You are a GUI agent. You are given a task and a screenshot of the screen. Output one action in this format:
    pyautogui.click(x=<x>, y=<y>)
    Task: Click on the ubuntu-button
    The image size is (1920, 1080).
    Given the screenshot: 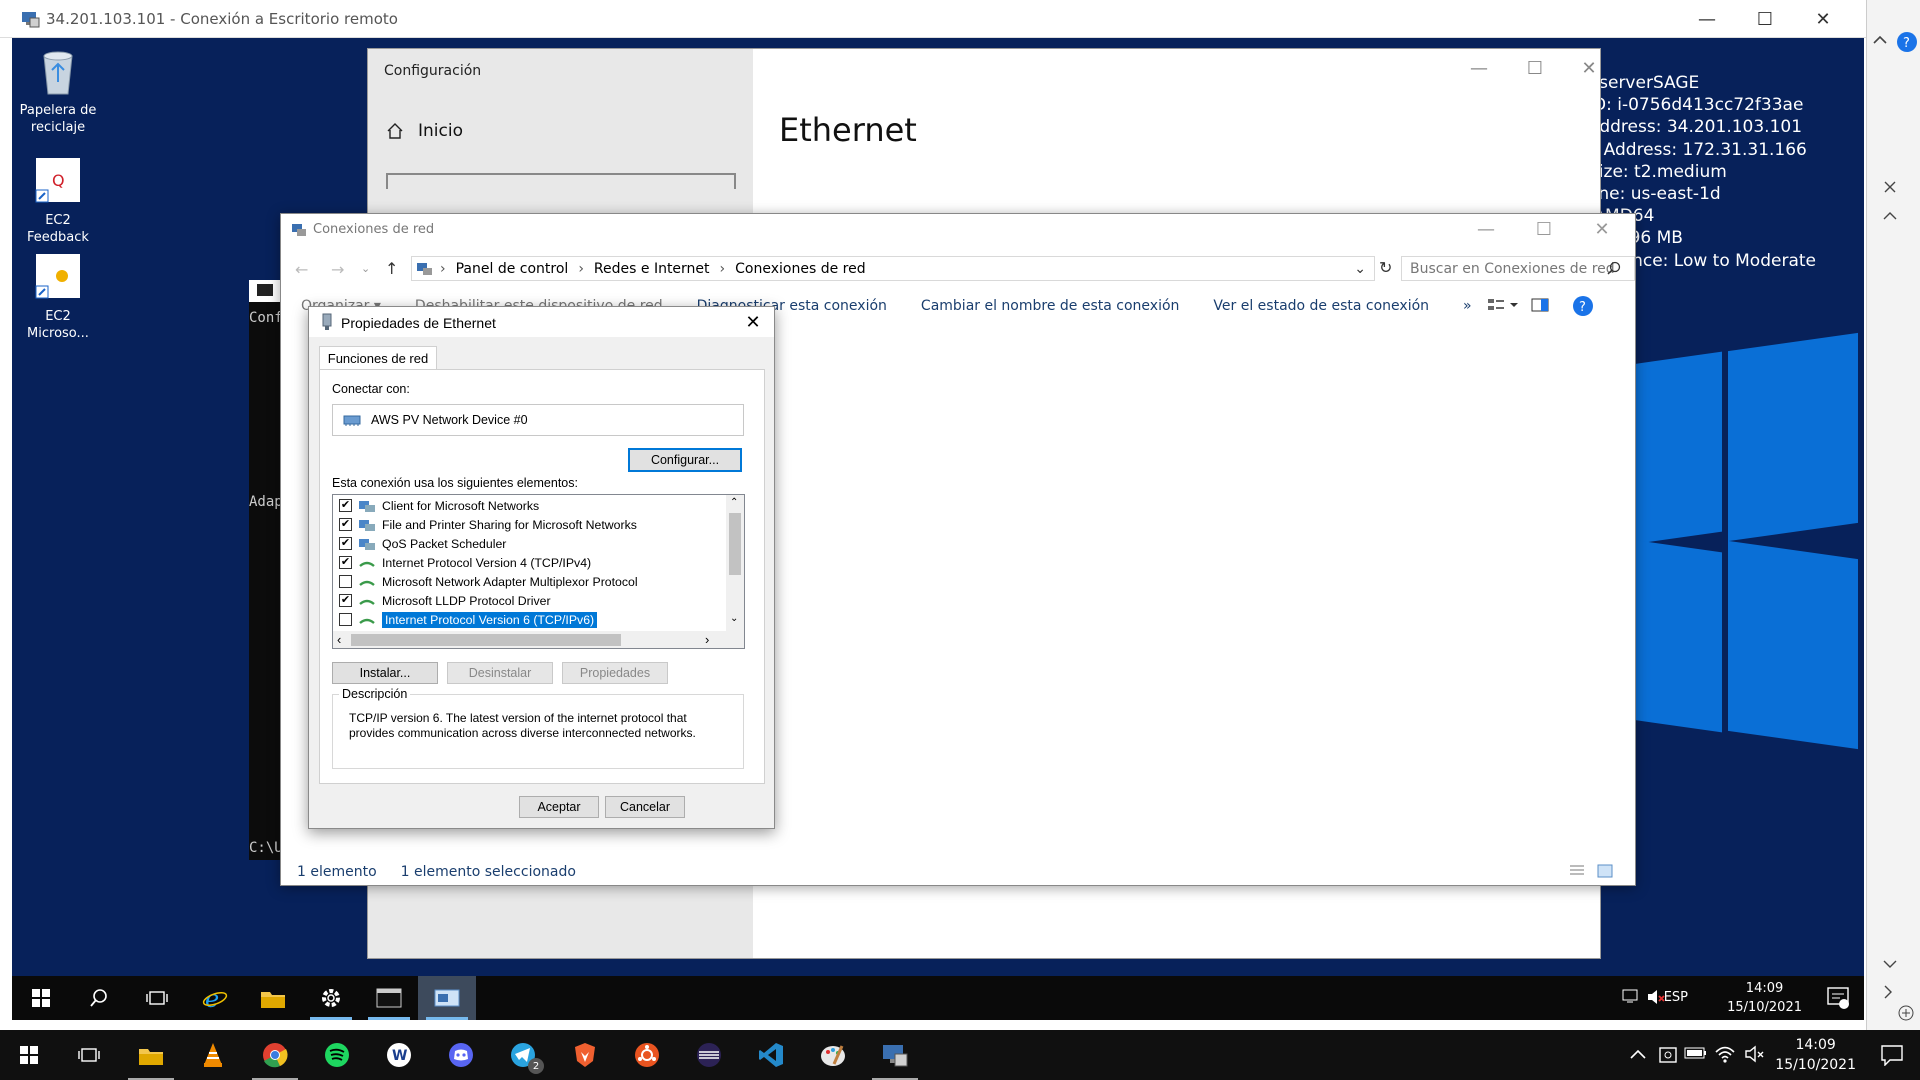 What is the action you would take?
    pyautogui.click(x=647, y=1055)
    